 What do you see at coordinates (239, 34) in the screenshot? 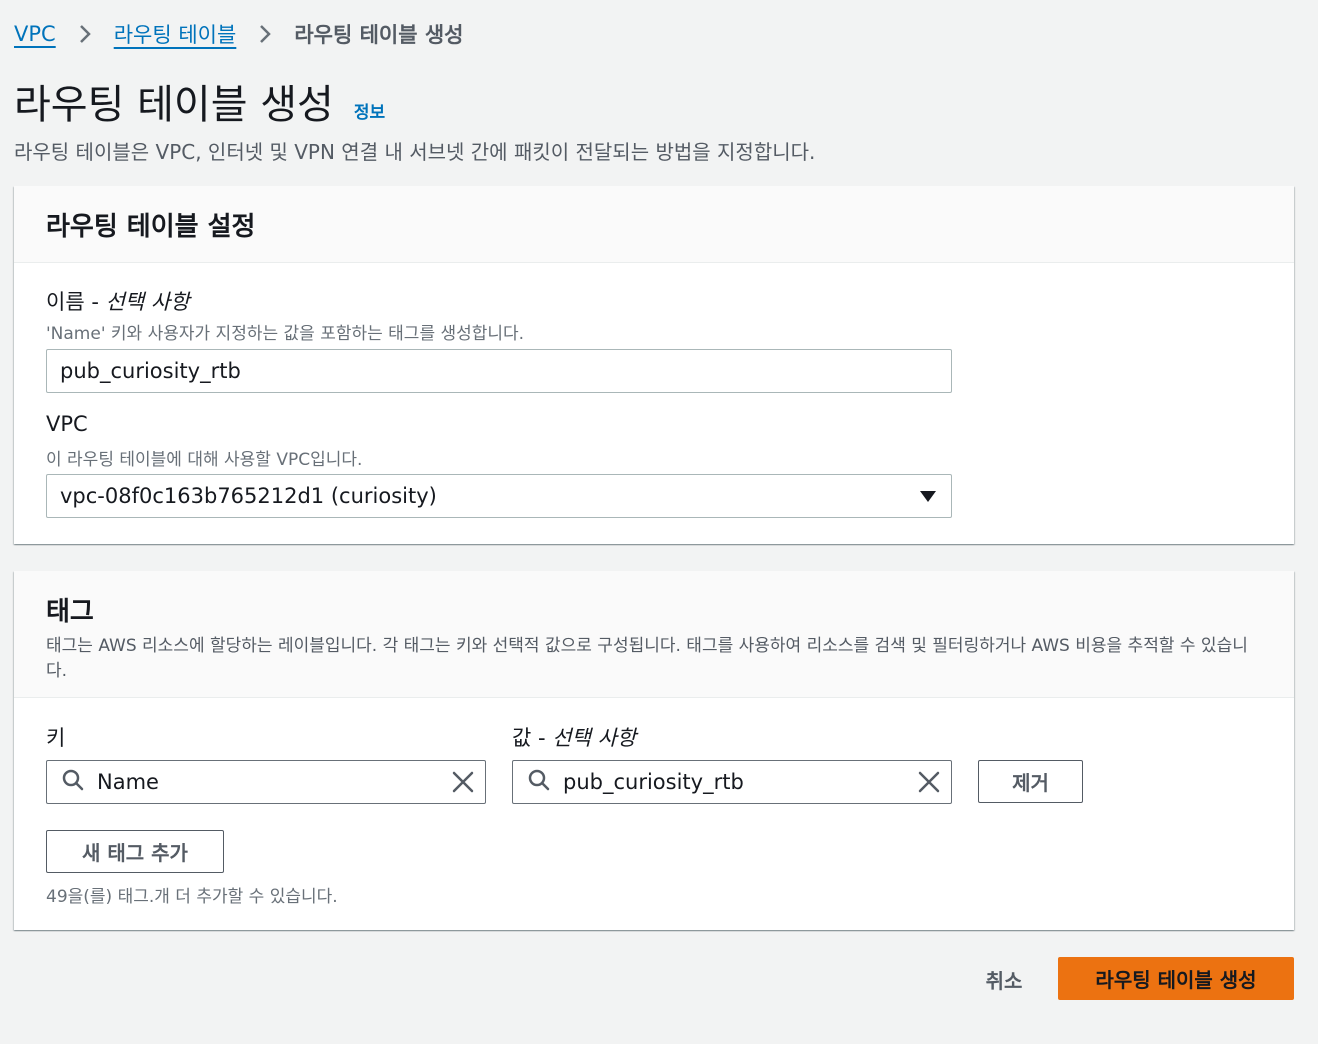
I see `breadcrumb: VPC 라우팅 테이블 라우팅 테이블 생성` at bounding box center [239, 34].